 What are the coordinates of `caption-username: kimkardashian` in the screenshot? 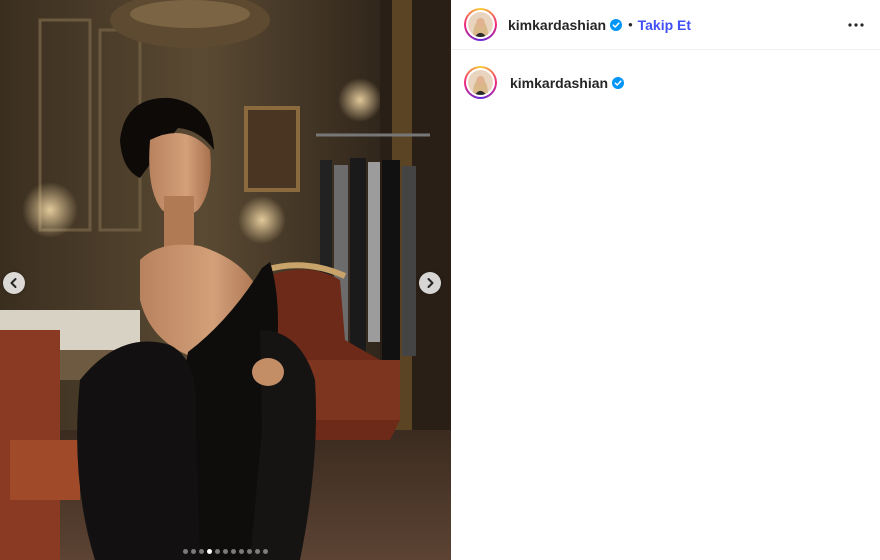 It's located at (559, 83).